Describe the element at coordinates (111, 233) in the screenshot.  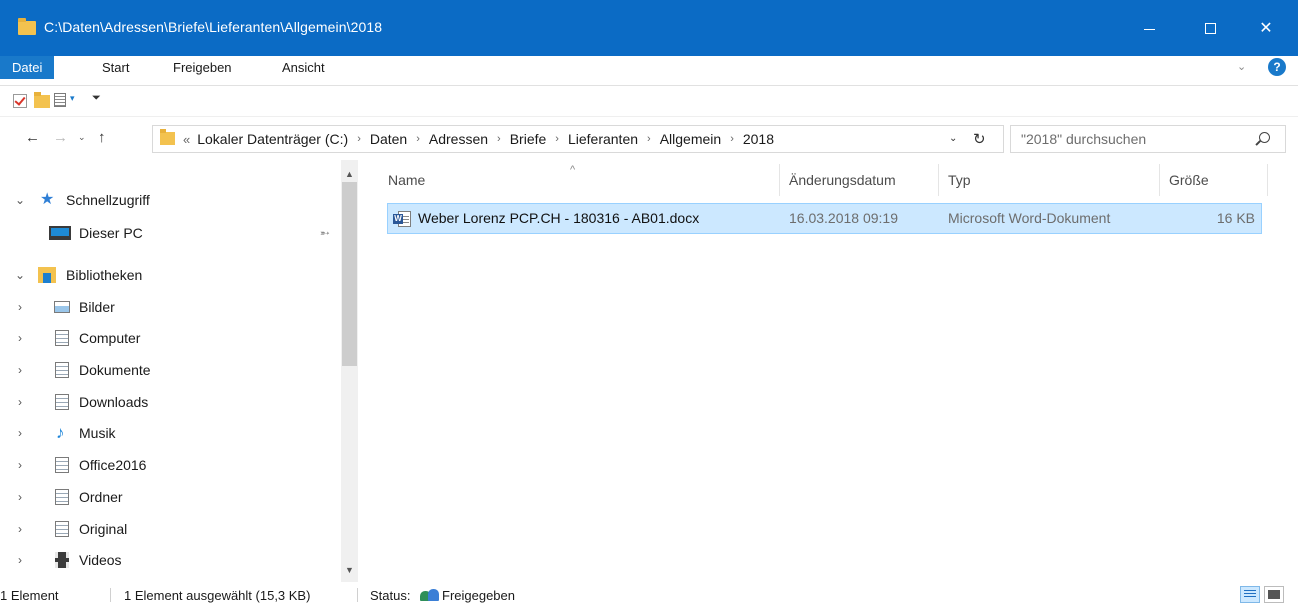
I see `nav-item-label: Dieser PC` at that location.